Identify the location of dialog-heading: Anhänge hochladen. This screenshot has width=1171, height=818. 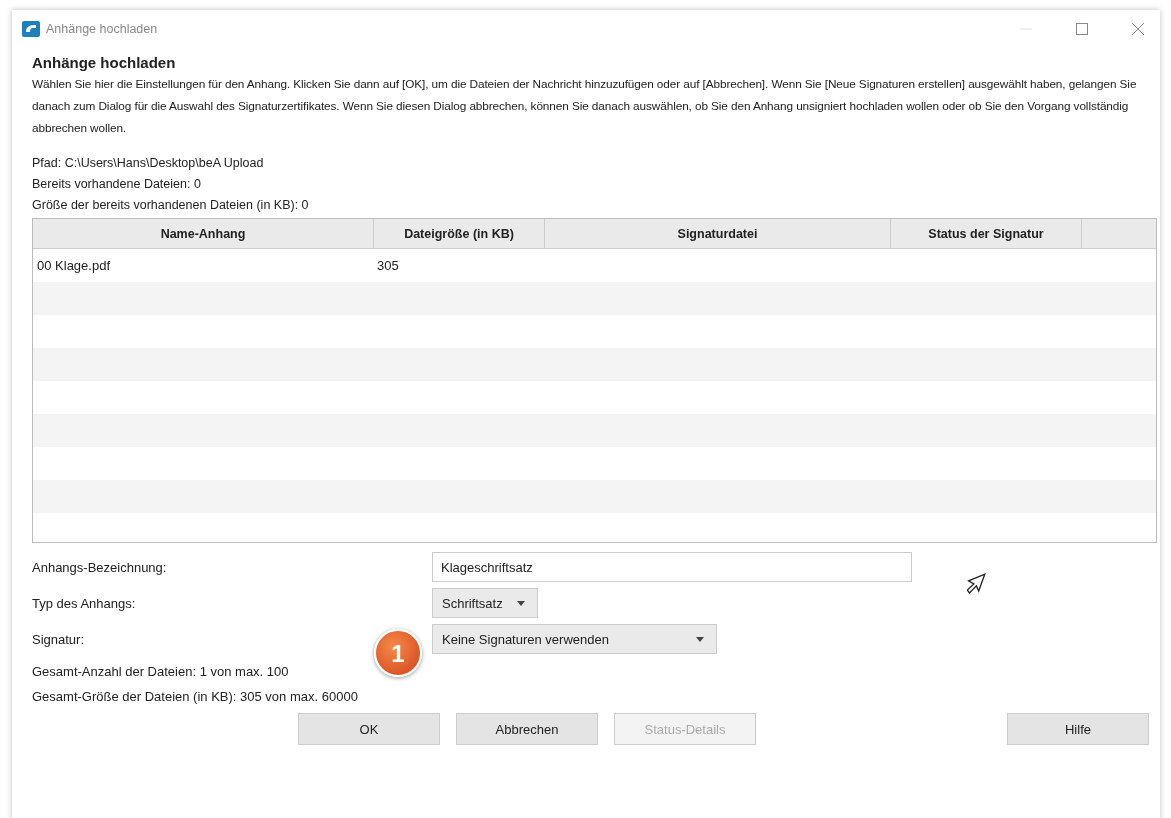
(104, 62).